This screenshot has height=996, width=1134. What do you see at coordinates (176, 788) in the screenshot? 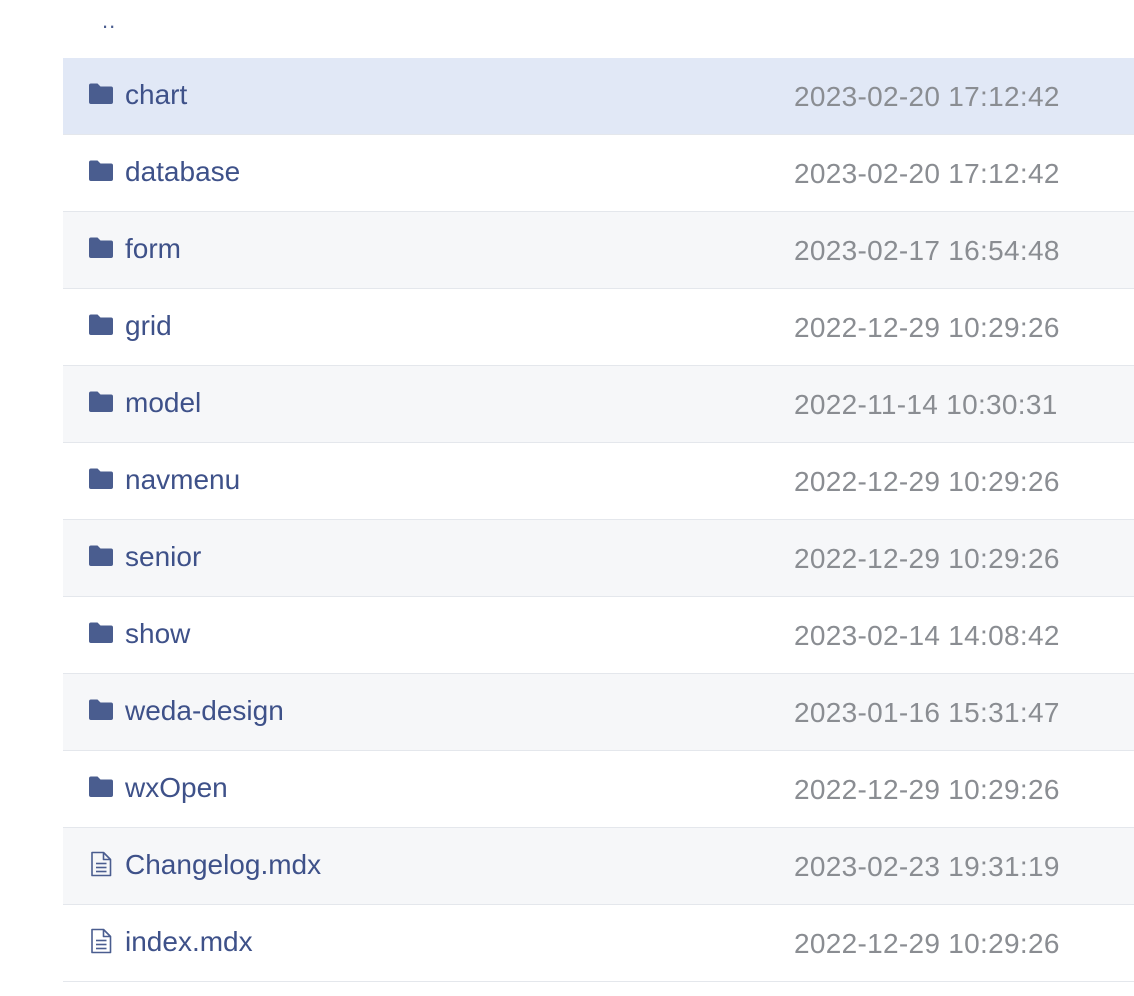
I see `entry-name: wxOpen` at bounding box center [176, 788].